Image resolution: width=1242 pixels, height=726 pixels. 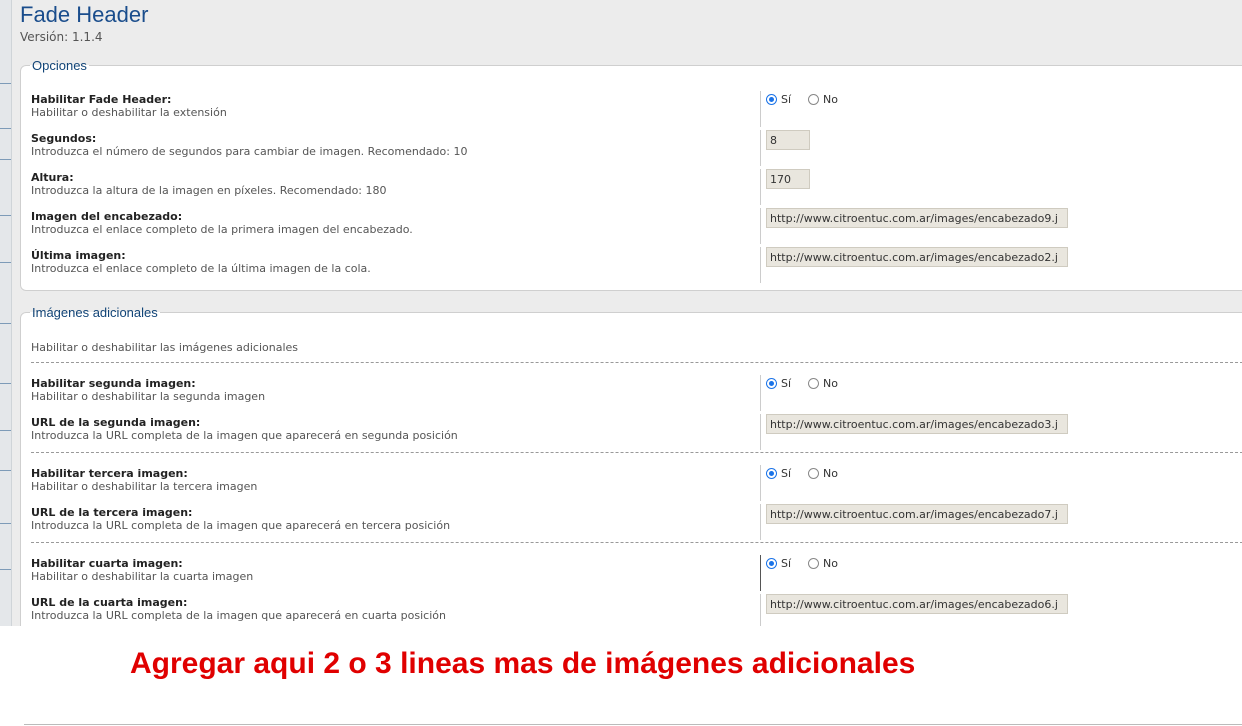 I want to click on second-no-radio, so click(x=814, y=383).